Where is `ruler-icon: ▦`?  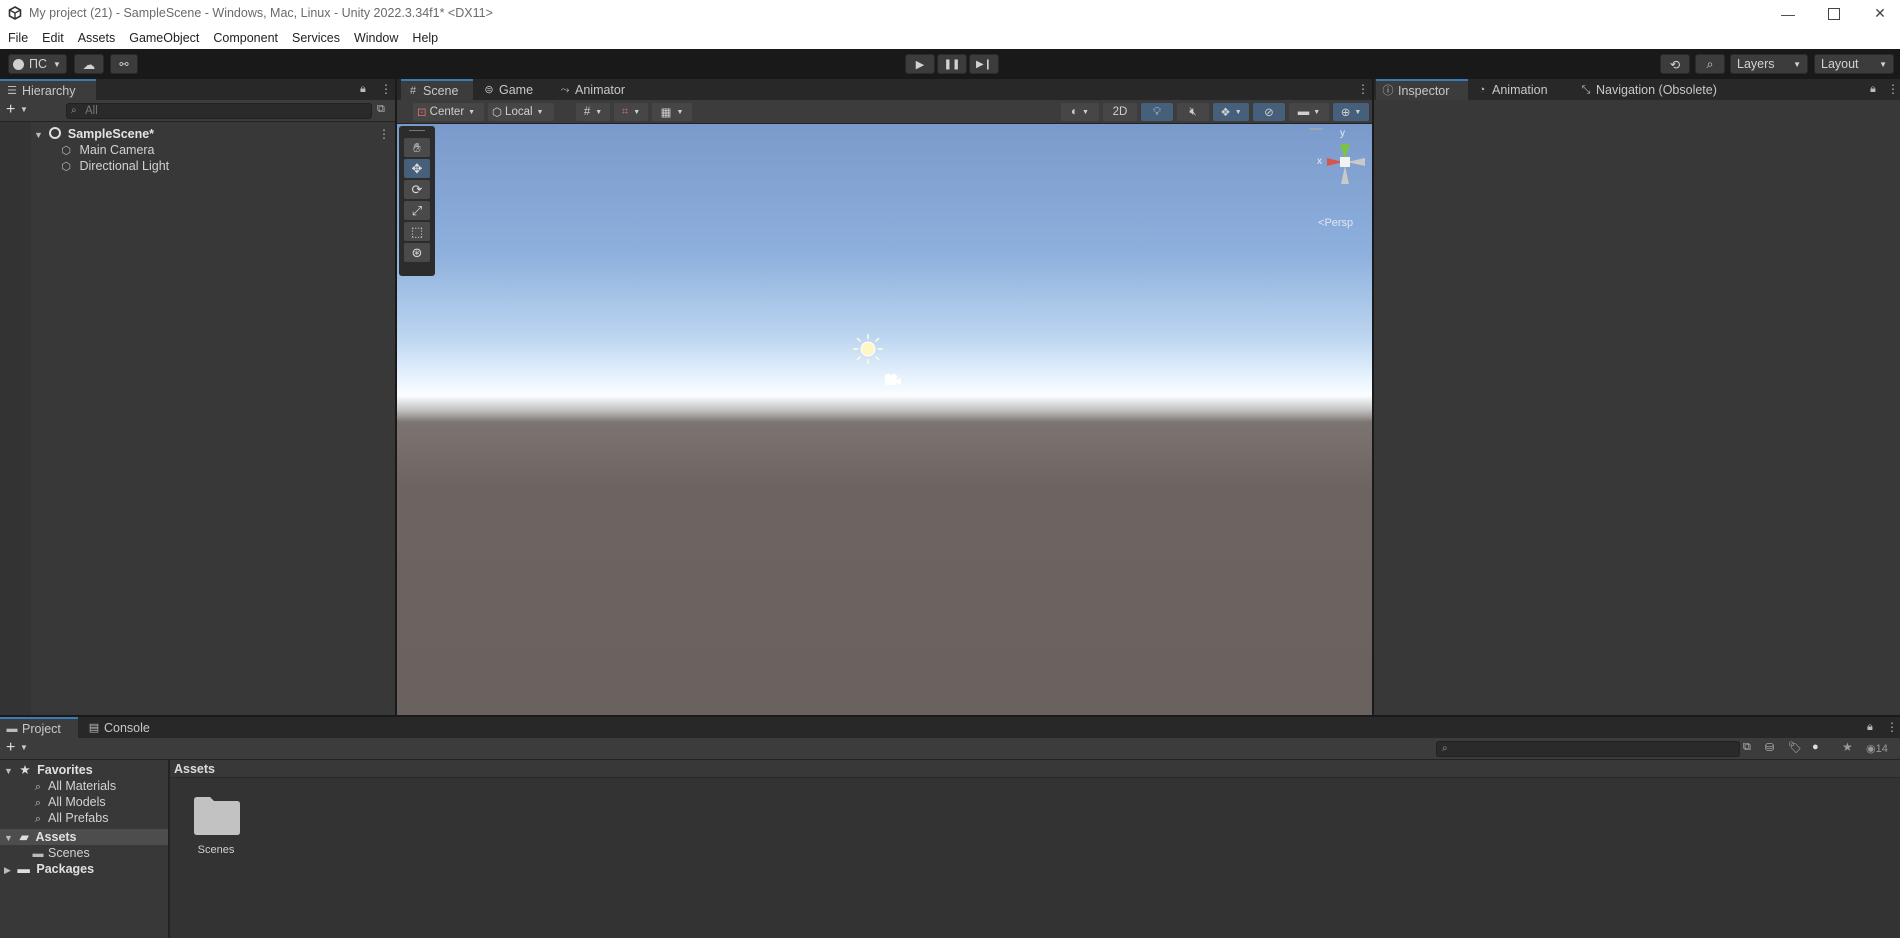
ruler-icon: ▦ is located at coordinates (666, 113).